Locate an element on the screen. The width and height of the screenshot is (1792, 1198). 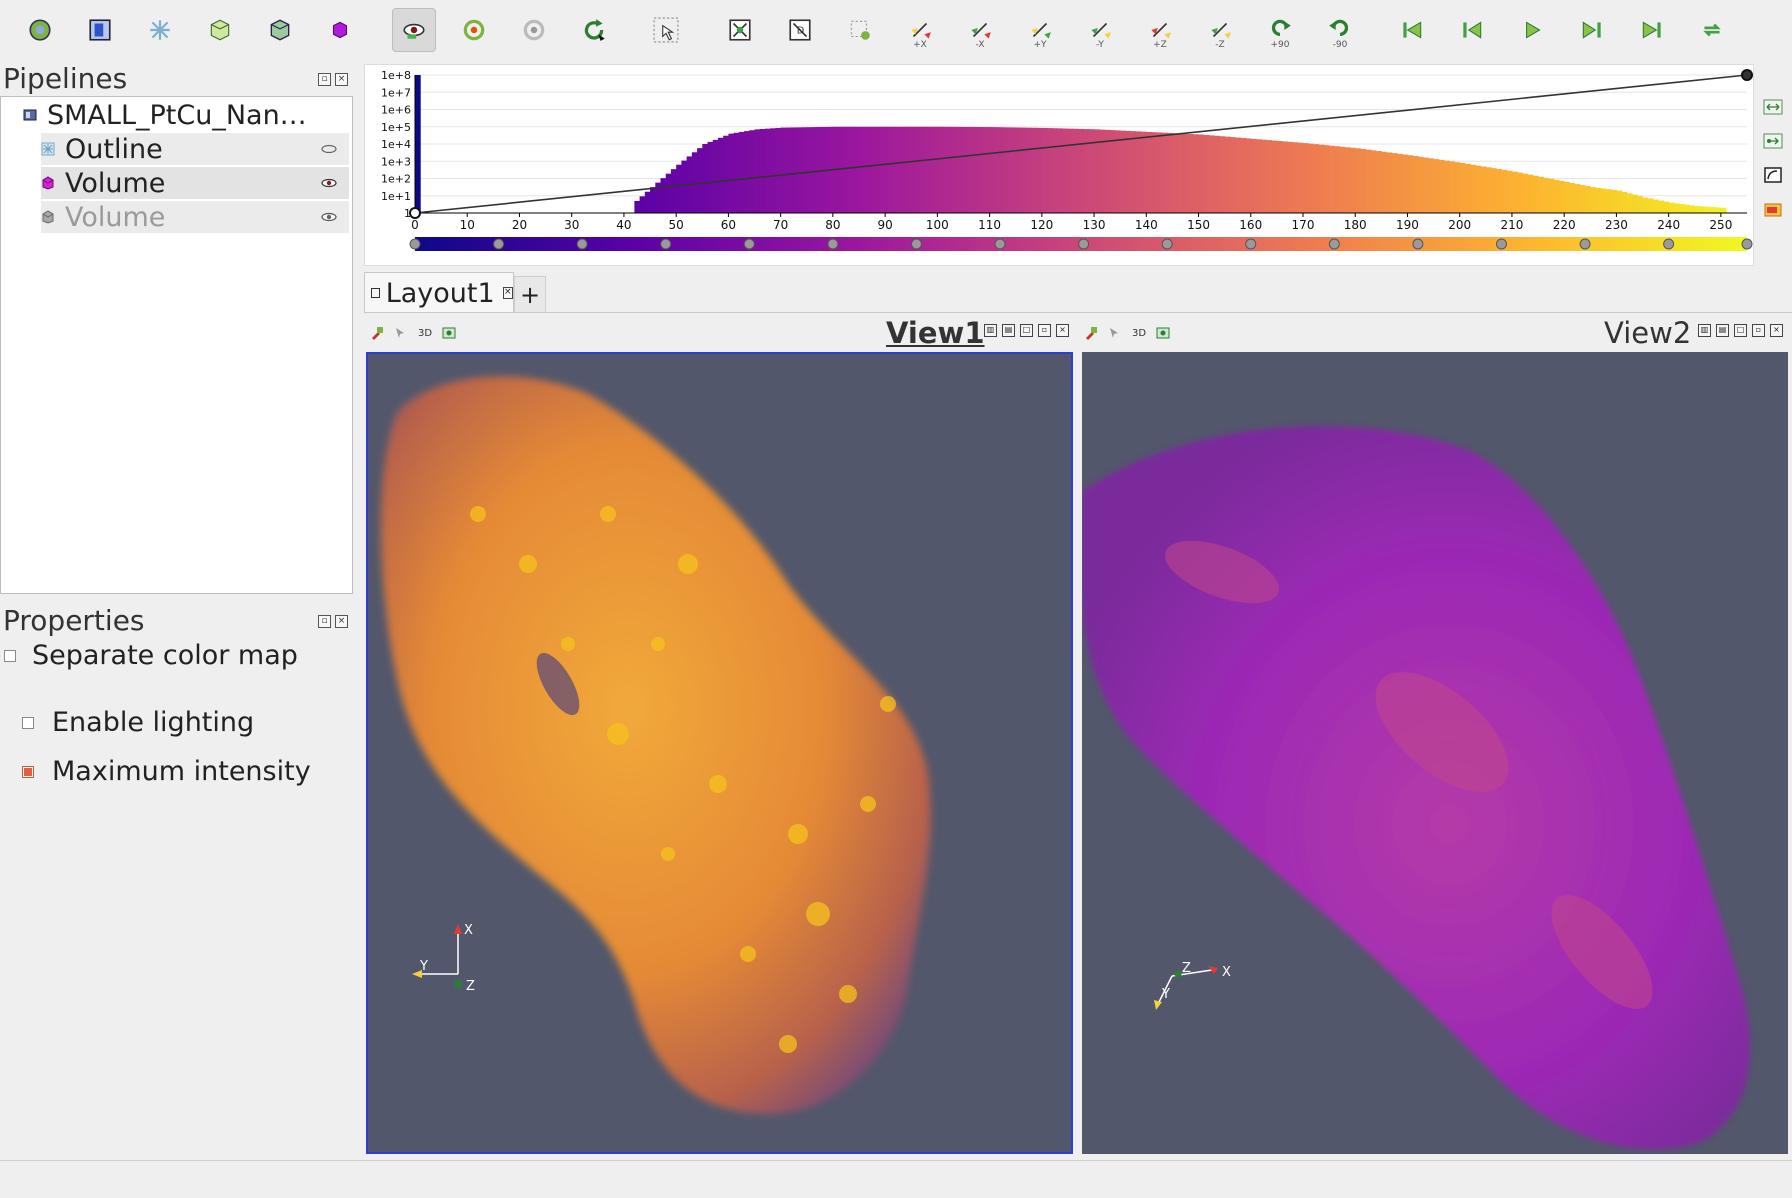
tab-layout1: Layout1 × is located at coordinates (439, 292).